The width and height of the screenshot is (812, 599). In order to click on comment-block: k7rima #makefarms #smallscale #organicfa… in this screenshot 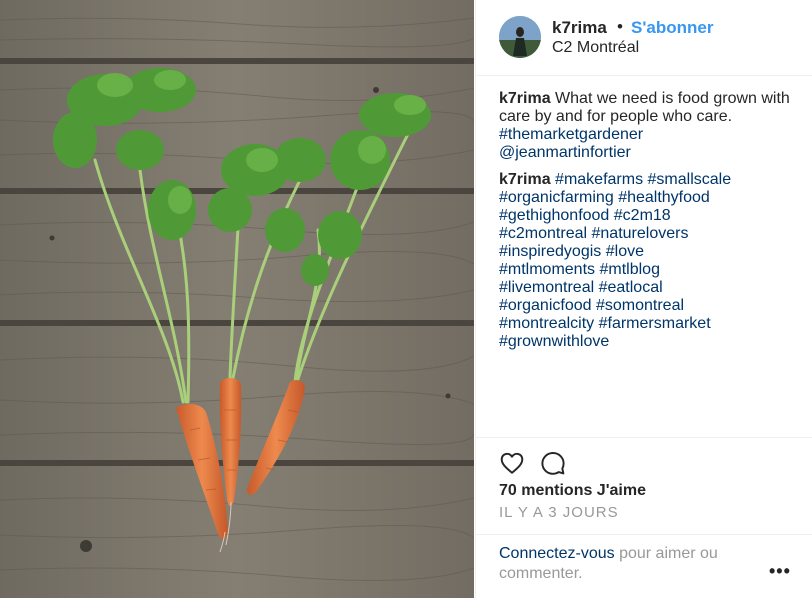, I will do `click(649, 261)`.